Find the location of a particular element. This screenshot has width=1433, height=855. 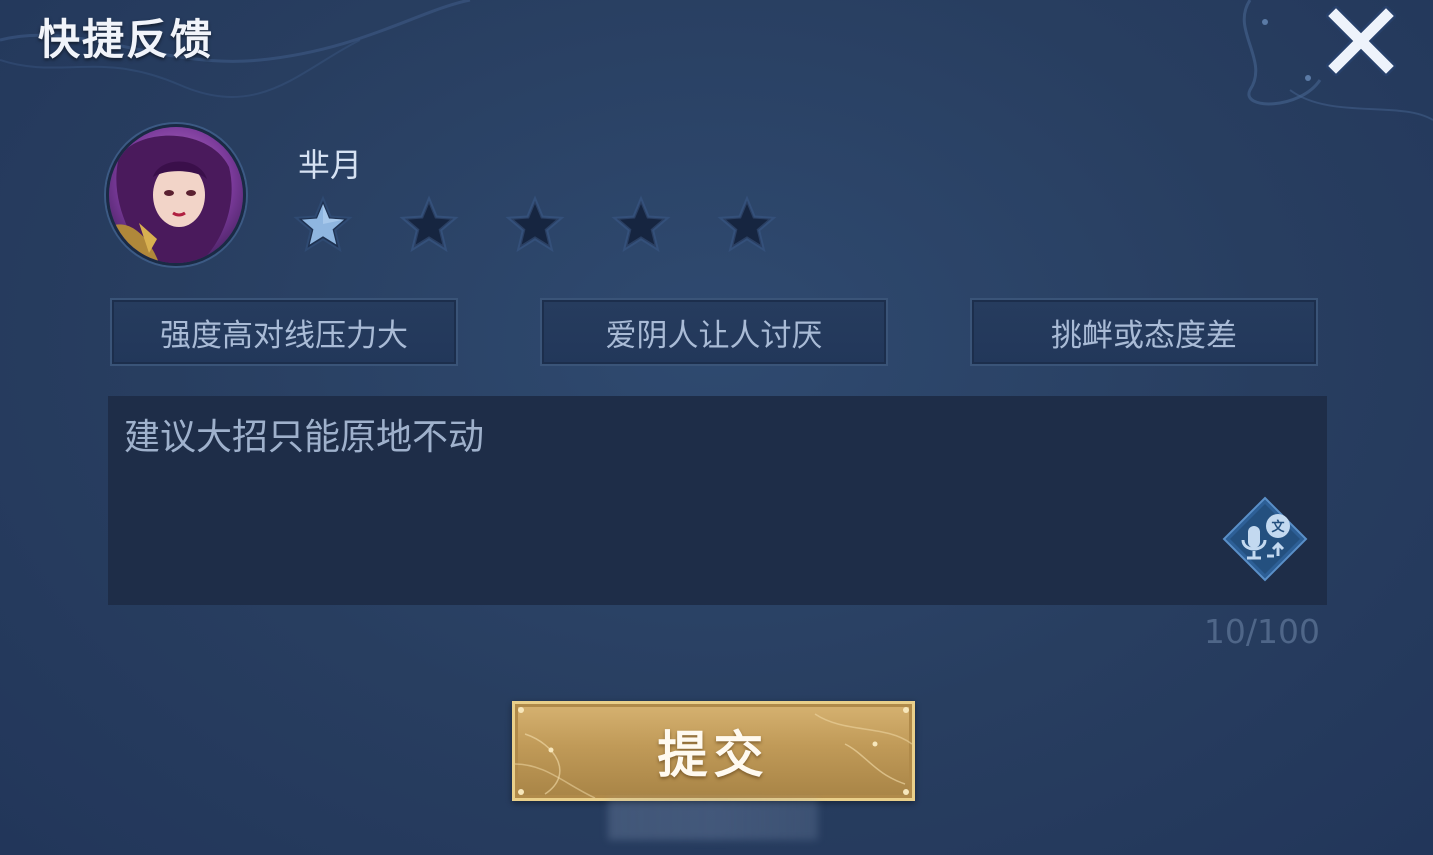

blurred-overlay is located at coordinates (713, 820).